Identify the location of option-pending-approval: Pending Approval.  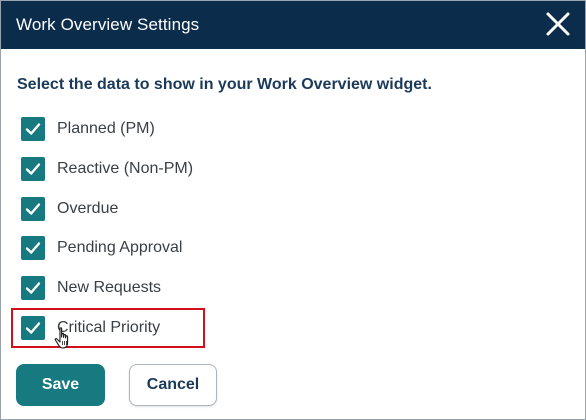
(101, 248).